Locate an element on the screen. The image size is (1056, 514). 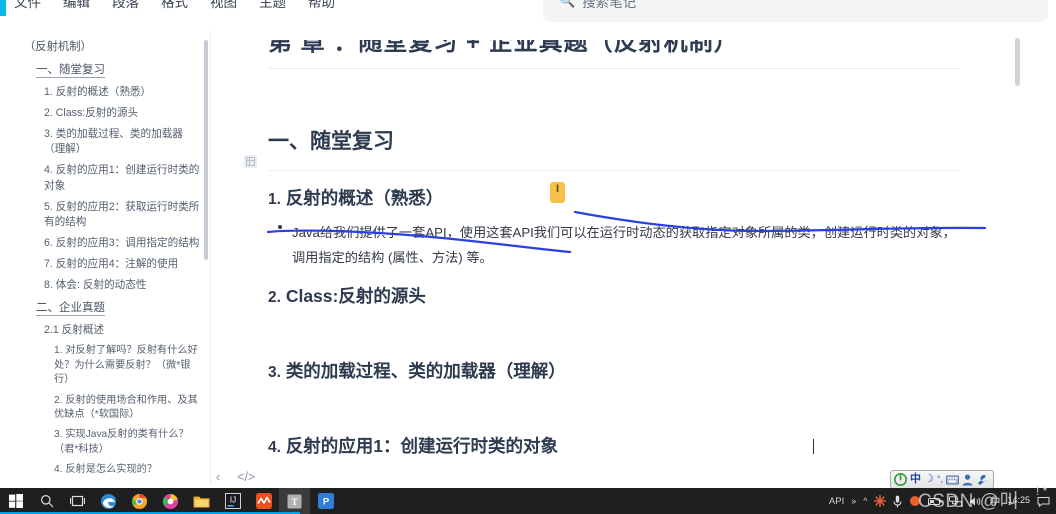
sogou-logo-icon is located at coordinates (900, 479).